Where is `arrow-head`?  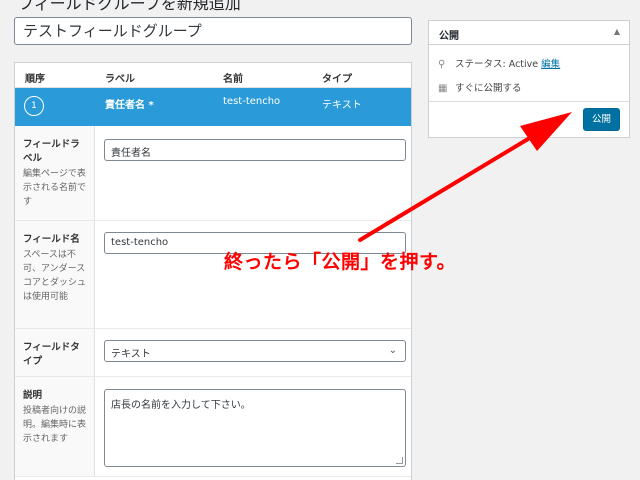
arrow-head is located at coordinates (546, 131).